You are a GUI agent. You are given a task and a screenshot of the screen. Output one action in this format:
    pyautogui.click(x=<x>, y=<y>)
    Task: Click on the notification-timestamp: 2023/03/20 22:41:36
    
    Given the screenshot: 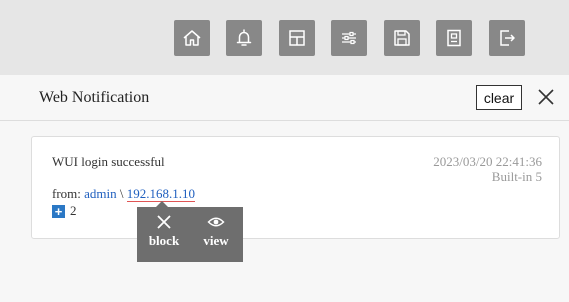 What is the action you would take?
    pyautogui.click(x=487, y=161)
    